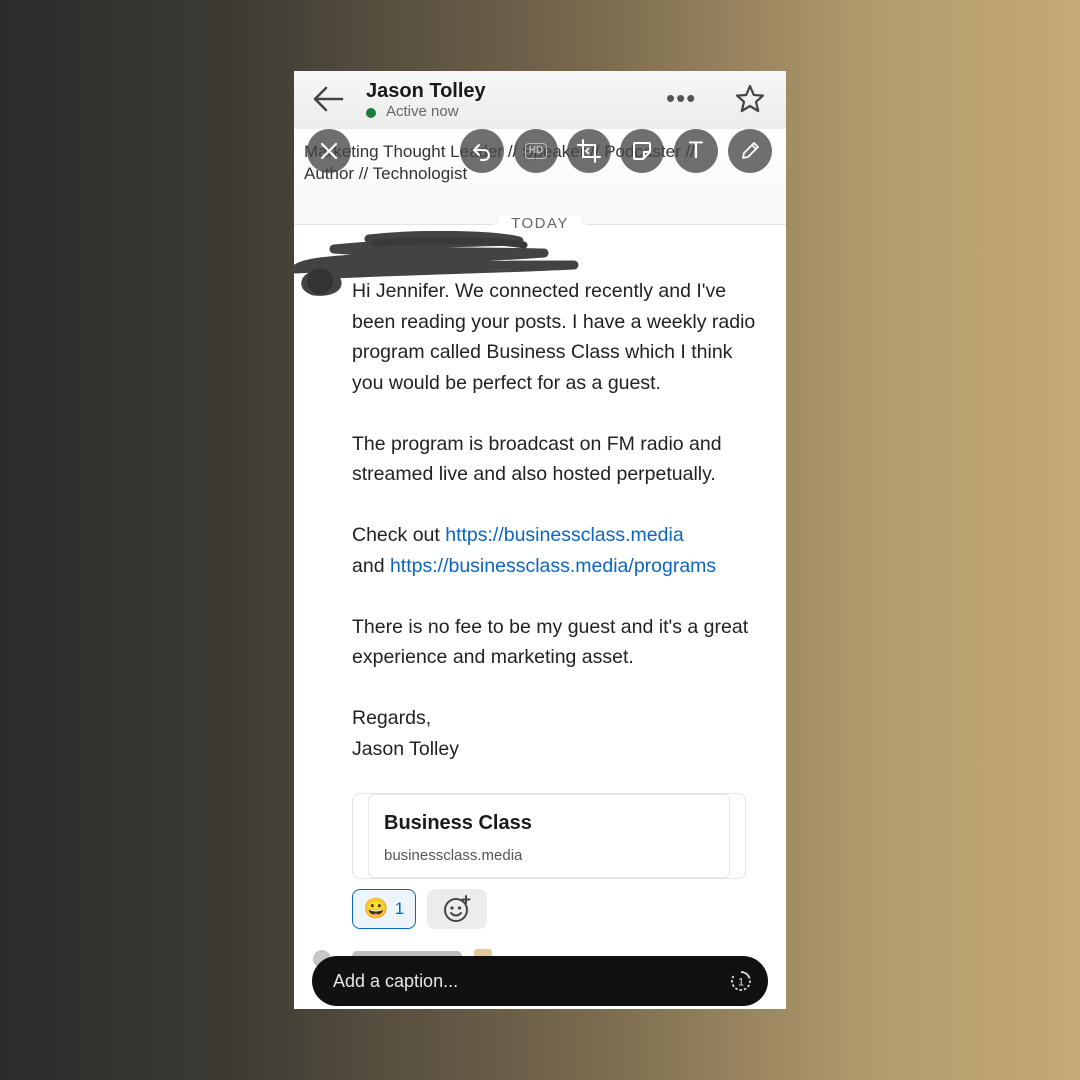 The width and height of the screenshot is (1080, 1080). I want to click on hd-button: HD, so click(536, 151).